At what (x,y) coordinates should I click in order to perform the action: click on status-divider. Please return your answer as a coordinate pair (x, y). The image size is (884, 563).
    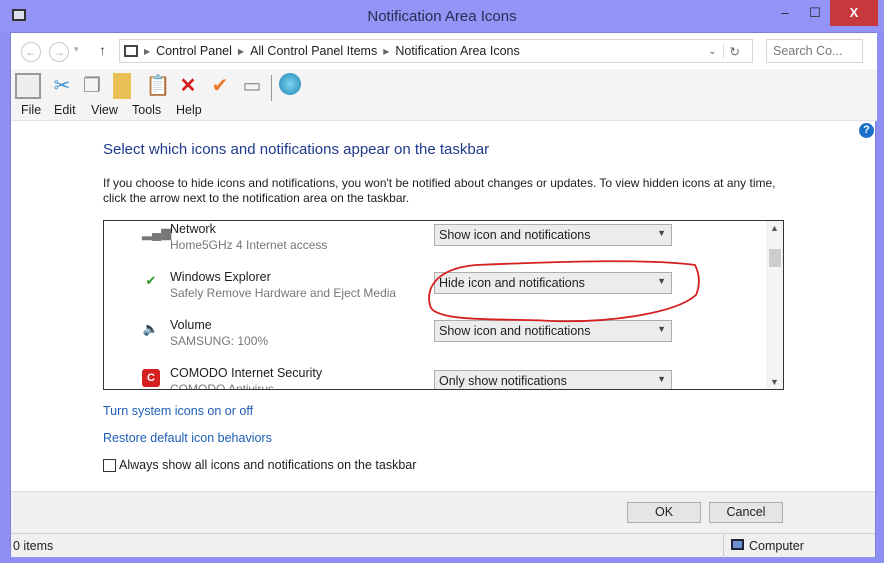
    Looking at the image, I should click on (723, 546).